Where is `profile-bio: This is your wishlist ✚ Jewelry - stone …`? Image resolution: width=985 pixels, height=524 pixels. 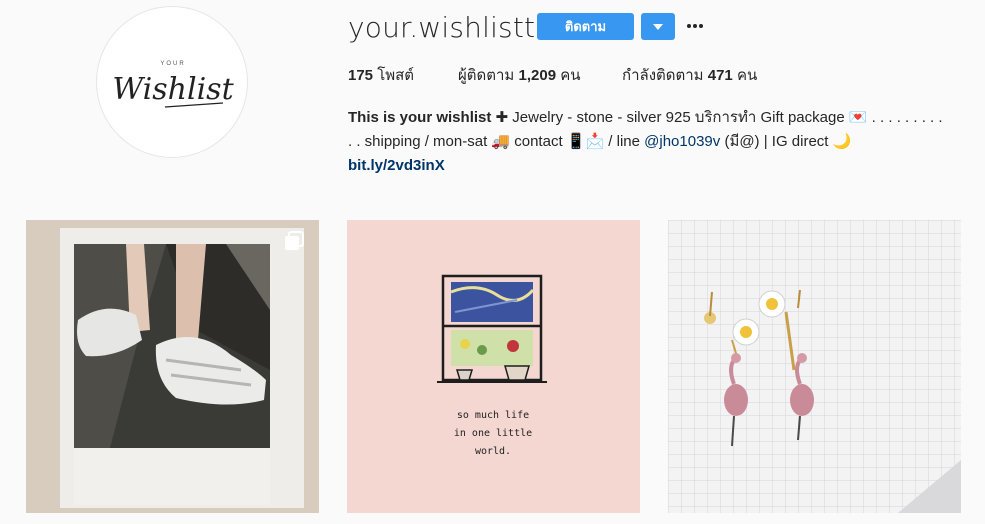 profile-bio: This is your wishlist ✚ Jewelry - stone … is located at coordinates (655, 142).